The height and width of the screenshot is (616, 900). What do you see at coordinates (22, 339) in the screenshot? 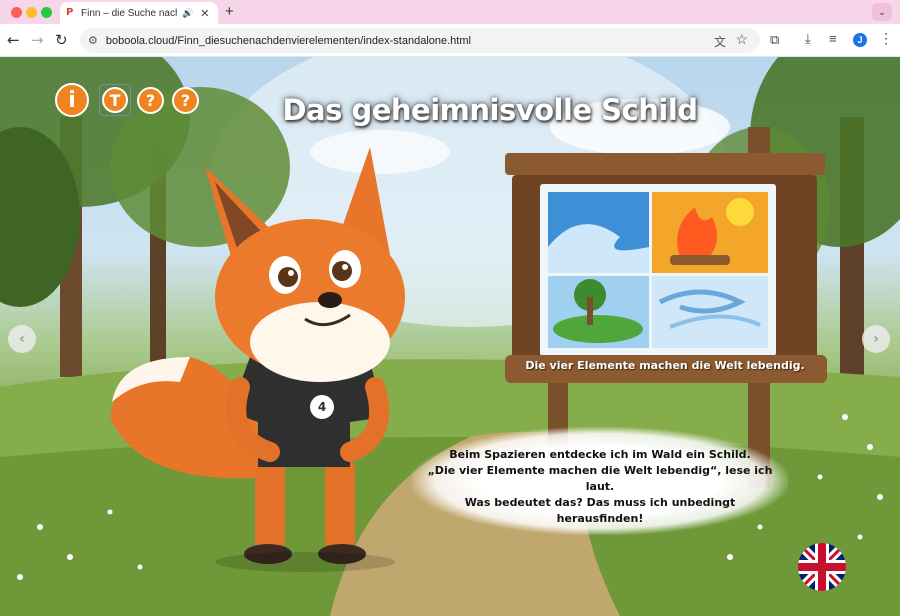
I see `previous-page-button: ‹` at bounding box center [22, 339].